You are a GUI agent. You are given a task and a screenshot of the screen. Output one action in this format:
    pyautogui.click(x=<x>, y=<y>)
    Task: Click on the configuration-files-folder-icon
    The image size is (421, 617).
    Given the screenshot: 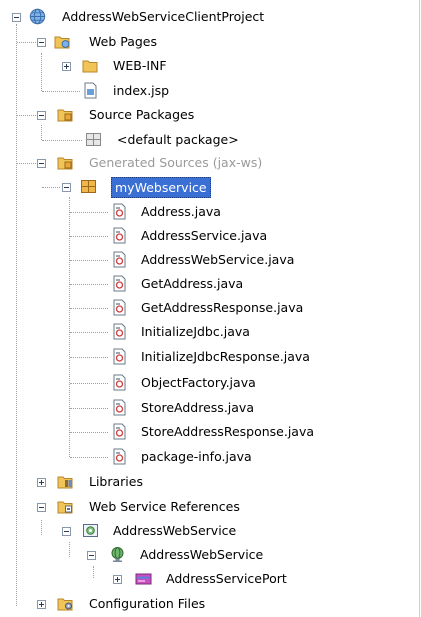 What is the action you would take?
    pyautogui.click(x=65, y=604)
    